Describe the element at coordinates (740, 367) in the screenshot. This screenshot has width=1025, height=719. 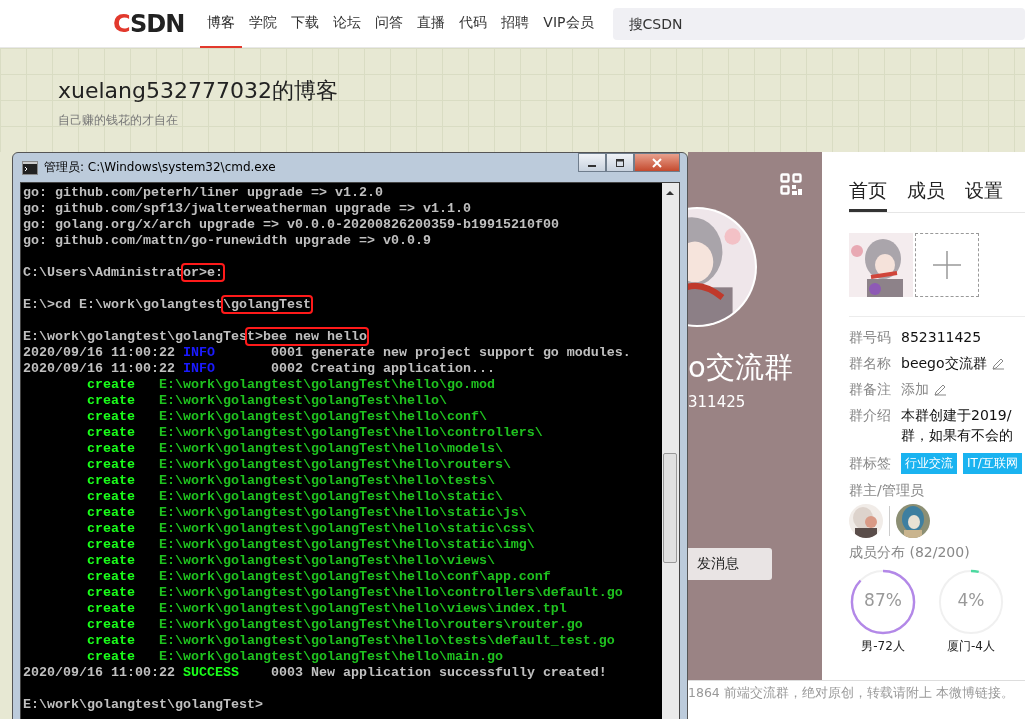
I see `group-name: o交流群` at that location.